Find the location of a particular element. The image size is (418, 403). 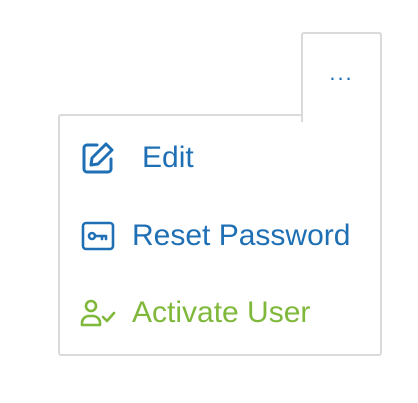

user-check-icon is located at coordinates (98, 313).